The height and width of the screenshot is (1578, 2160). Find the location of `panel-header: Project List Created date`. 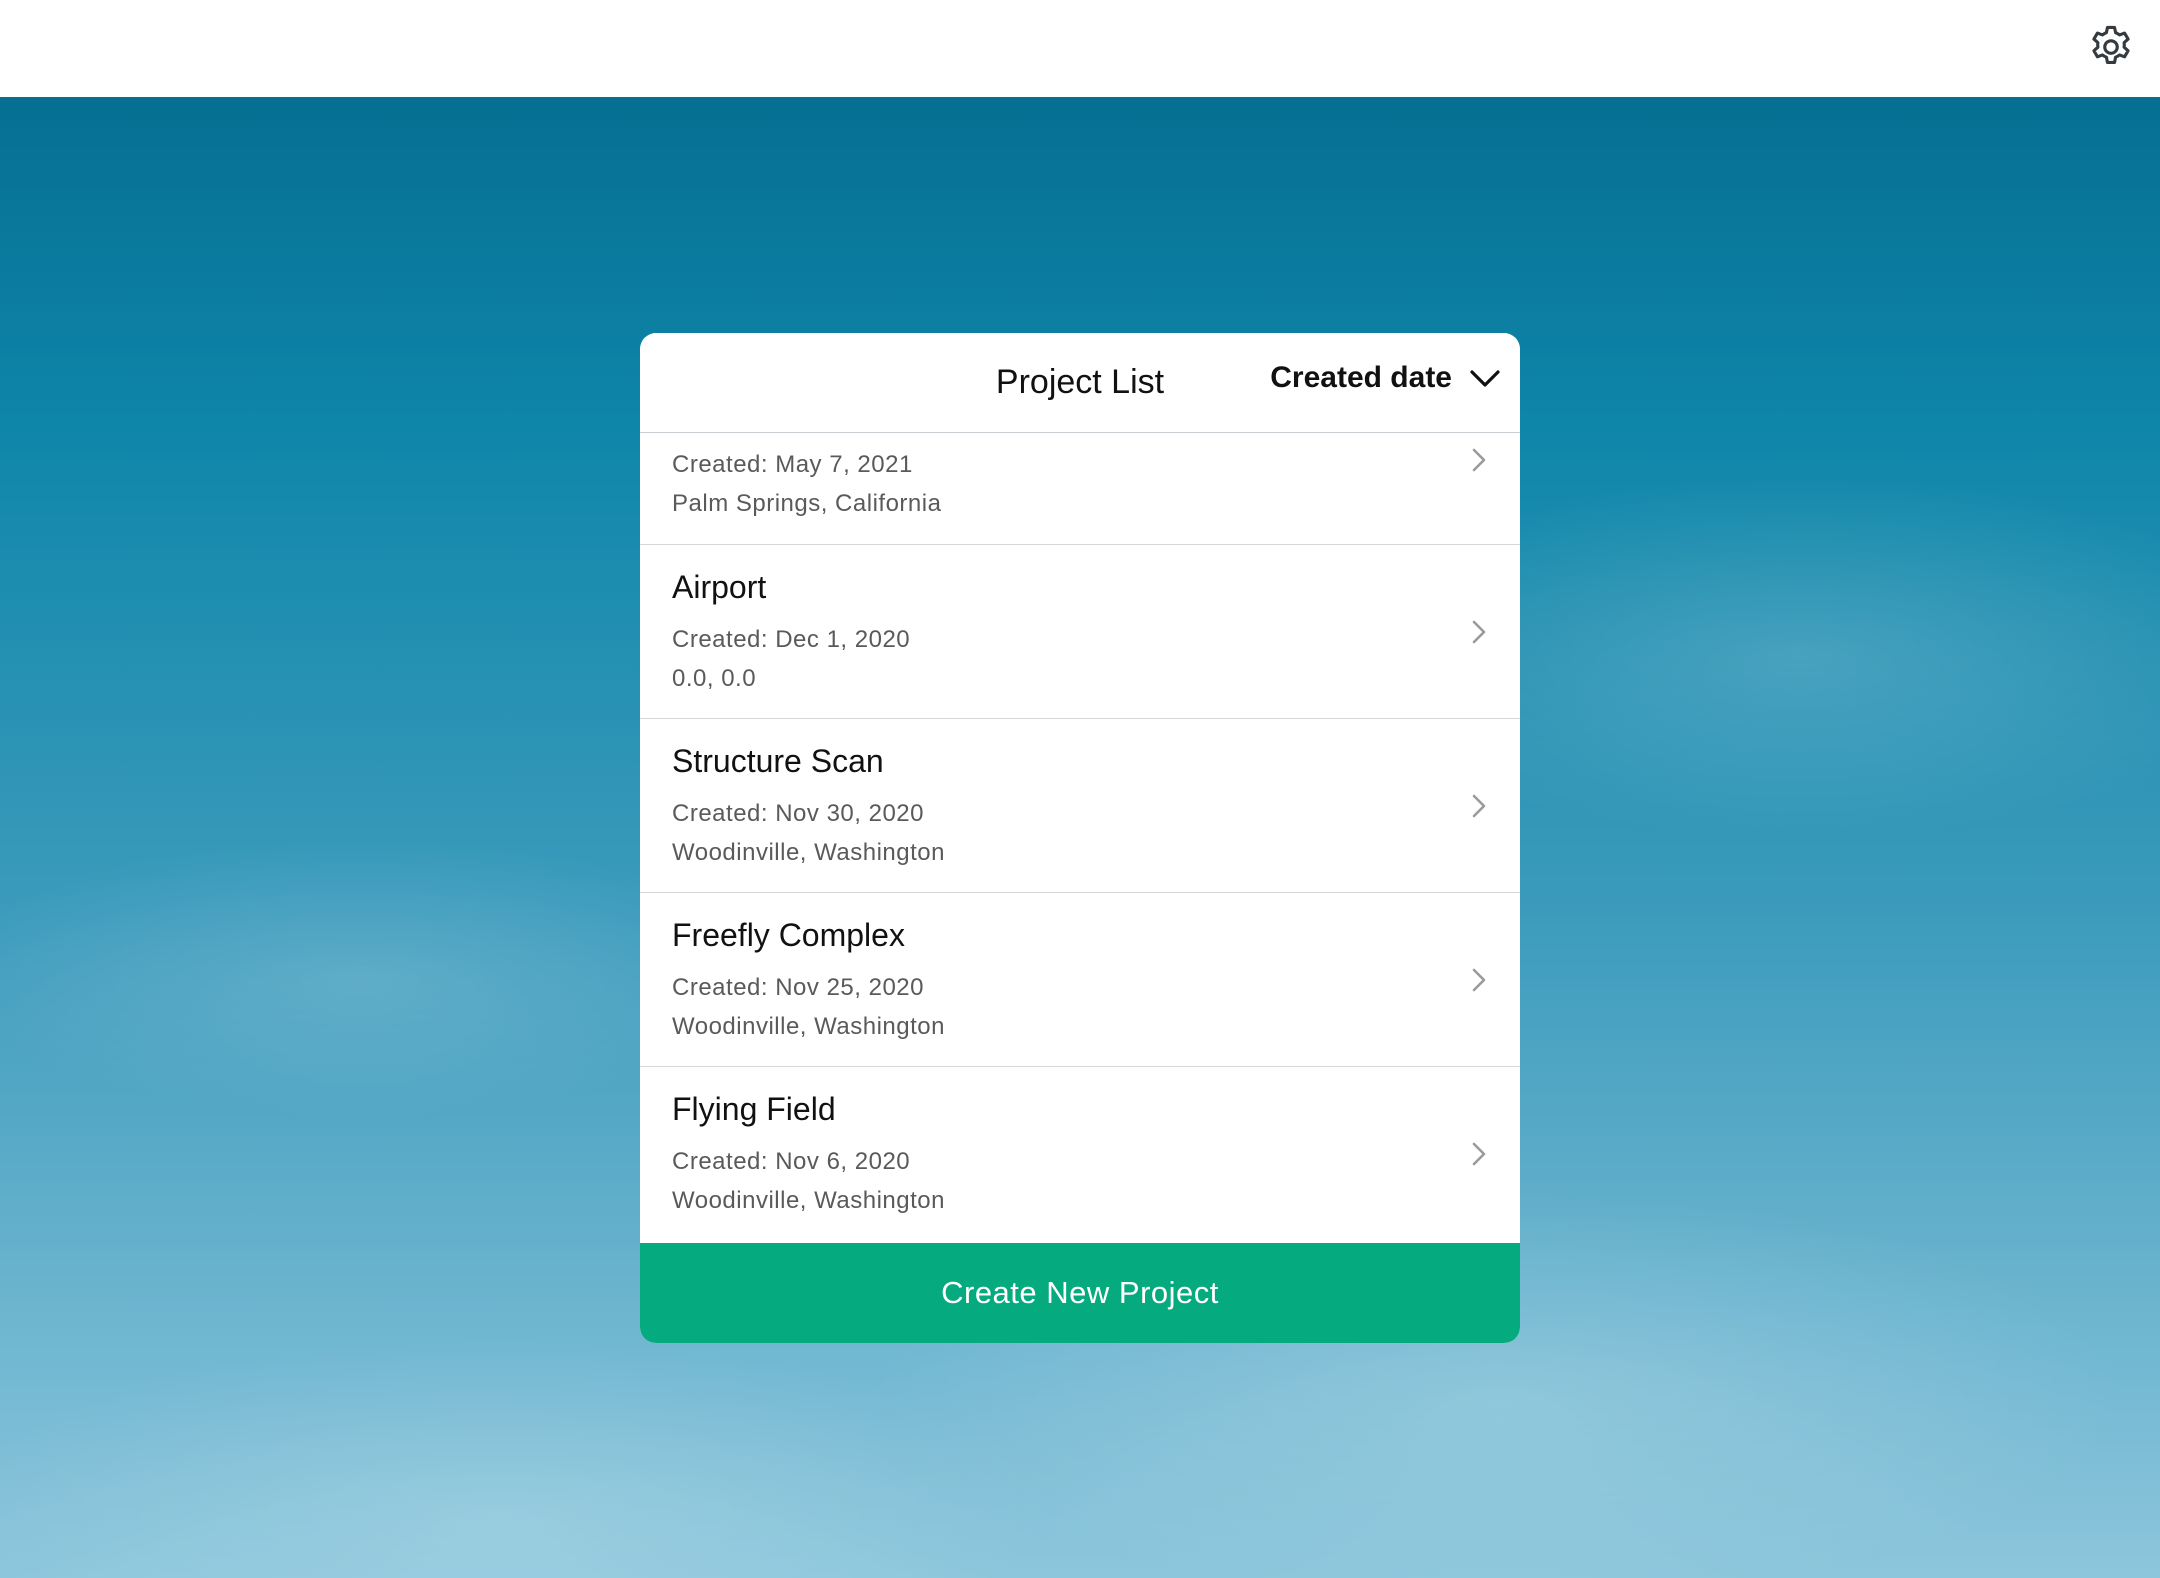

panel-header: Project List Created date is located at coordinates (1080, 383).